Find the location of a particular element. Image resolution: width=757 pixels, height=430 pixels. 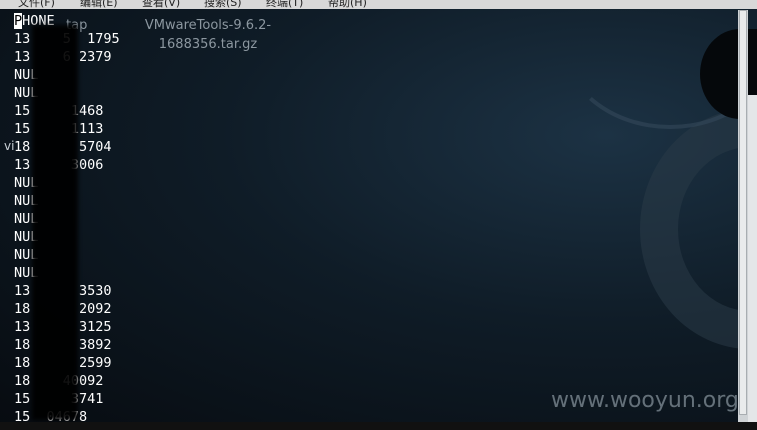

window-right-edge is located at coordinates (752, 262).